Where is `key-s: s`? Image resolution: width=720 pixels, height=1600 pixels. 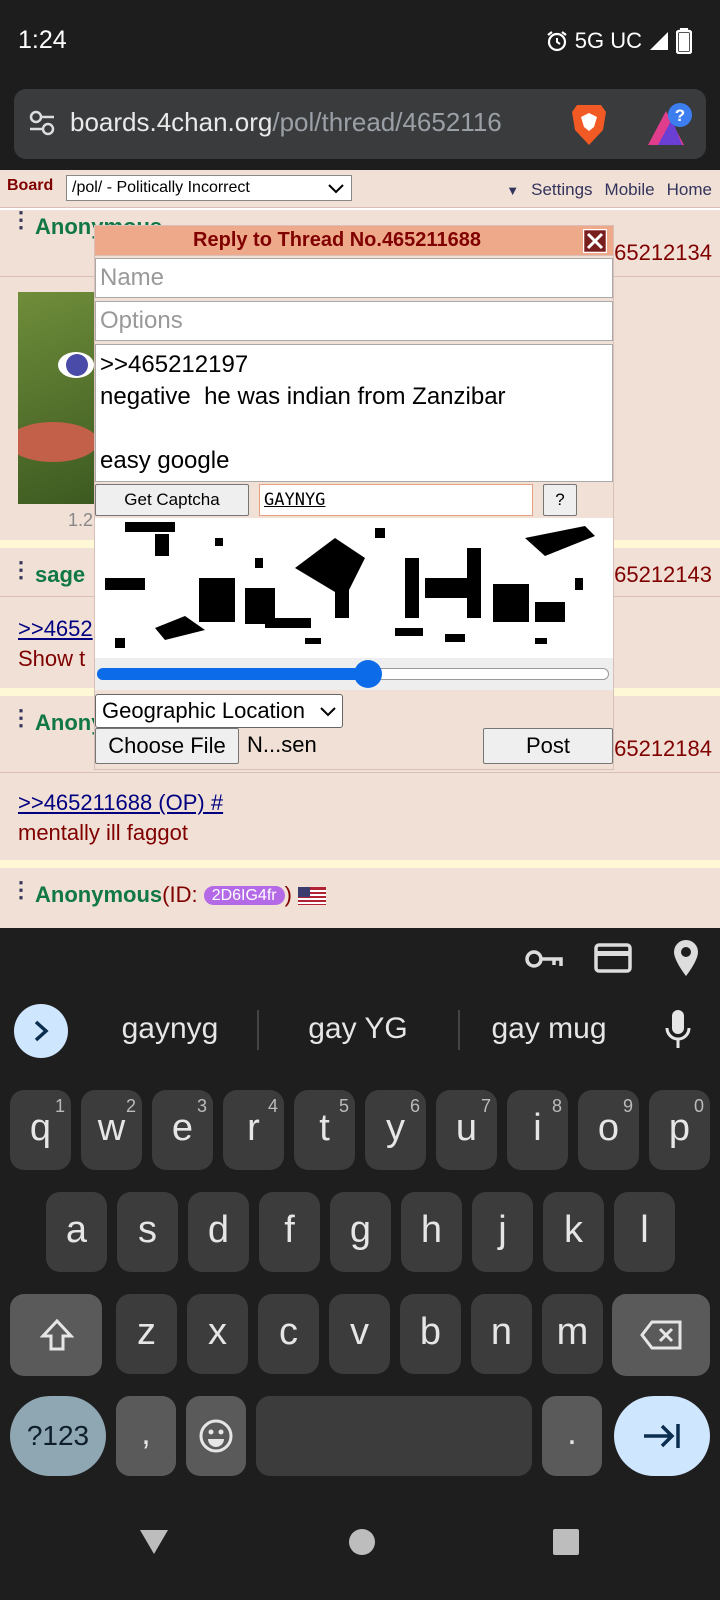
key-s: s is located at coordinates (147, 1232).